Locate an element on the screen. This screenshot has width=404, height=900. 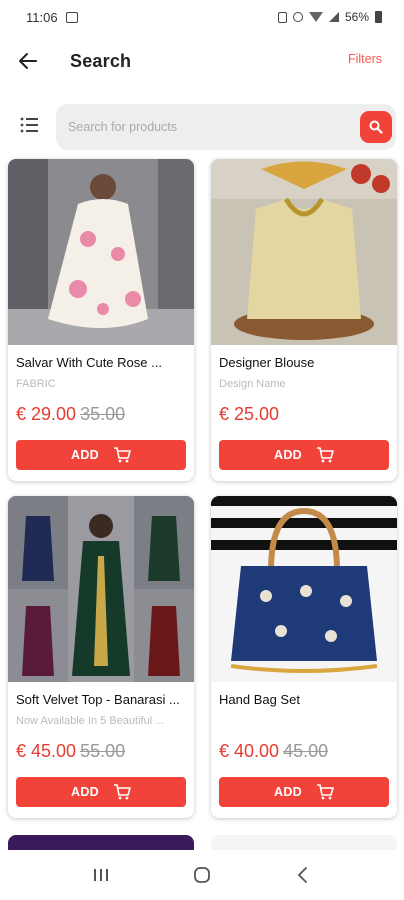
recents-button is located at coordinates (101, 875).